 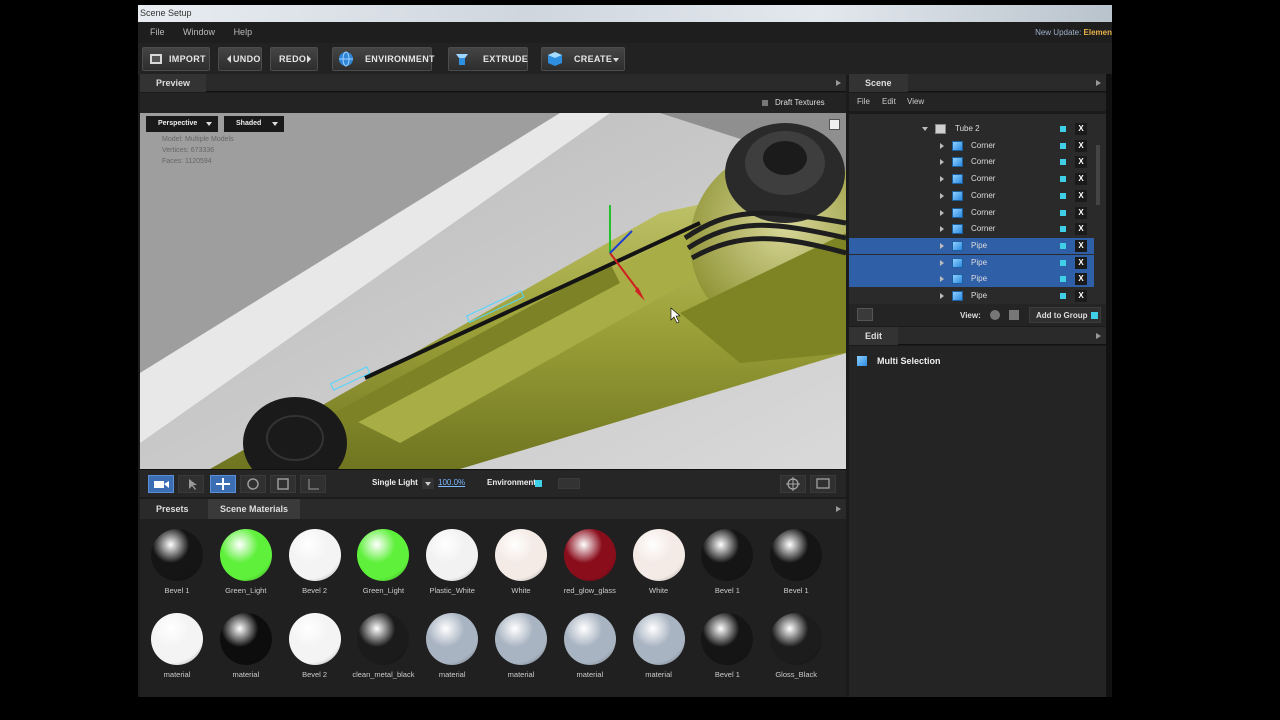 I want to click on shading-mode-dropdown: Shaded, so click(x=254, y=124).